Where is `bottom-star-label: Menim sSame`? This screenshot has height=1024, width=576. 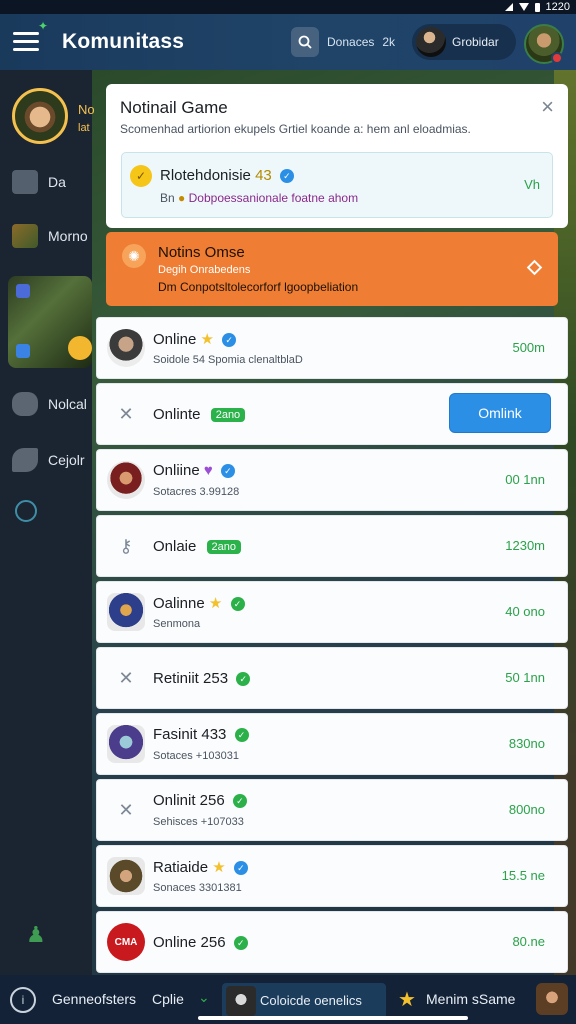
bottom-star-label: Menim sSame is located at coordinates (470, 999).